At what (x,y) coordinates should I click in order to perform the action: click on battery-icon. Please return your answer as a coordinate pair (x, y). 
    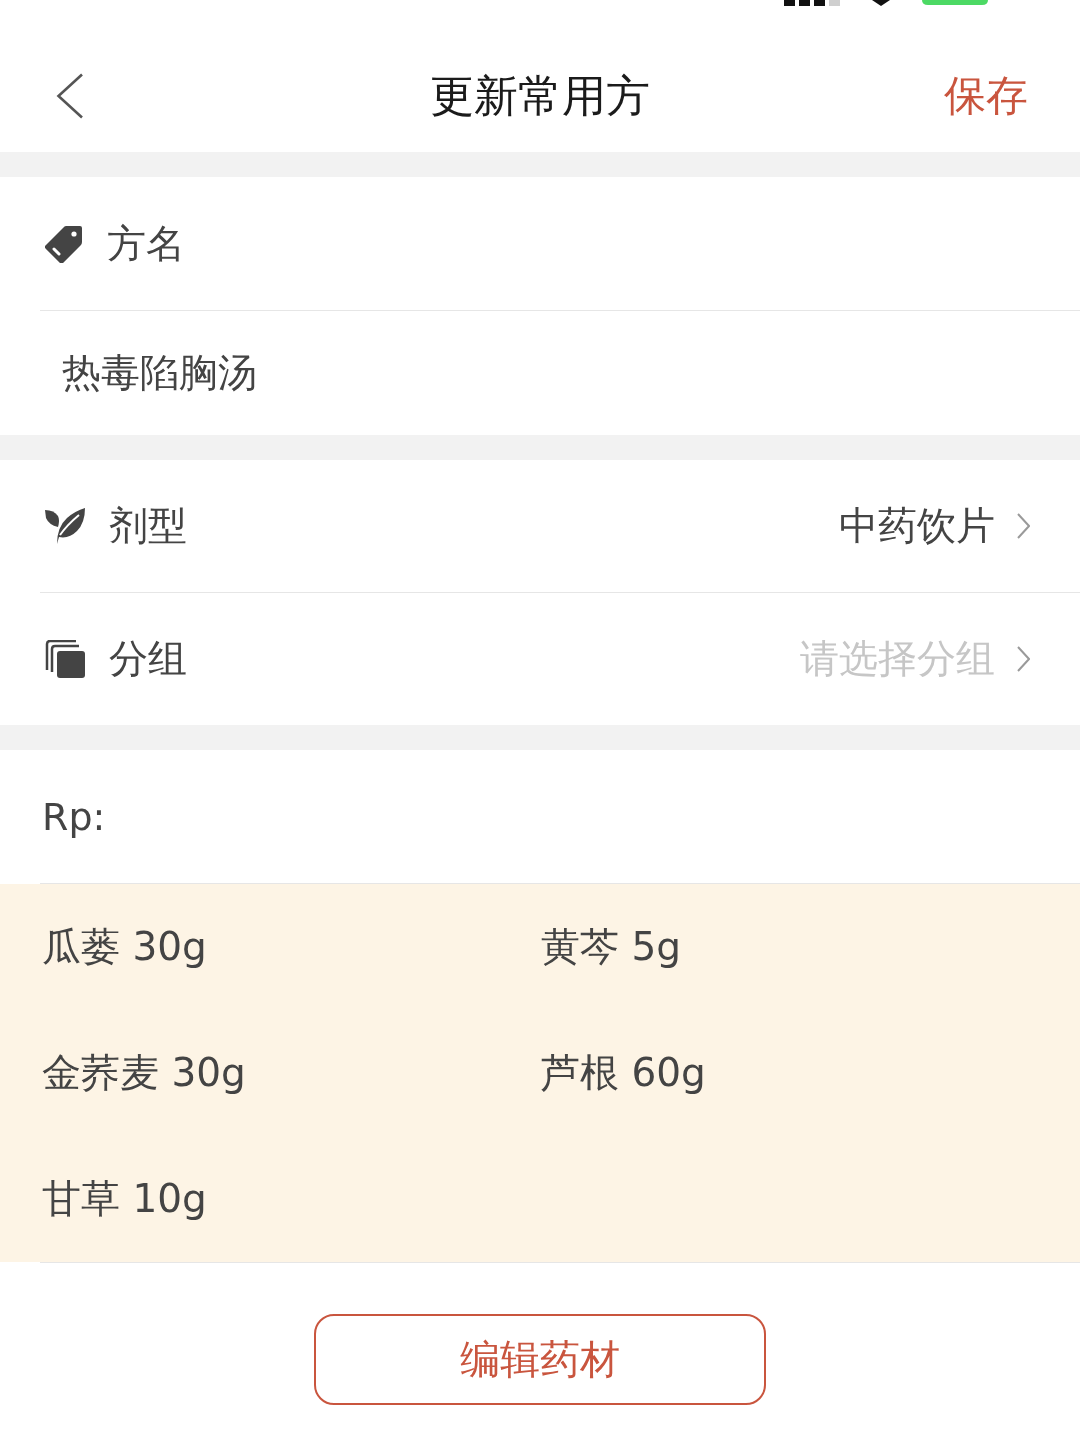
    Looking at the image, I should click on (955, 2).